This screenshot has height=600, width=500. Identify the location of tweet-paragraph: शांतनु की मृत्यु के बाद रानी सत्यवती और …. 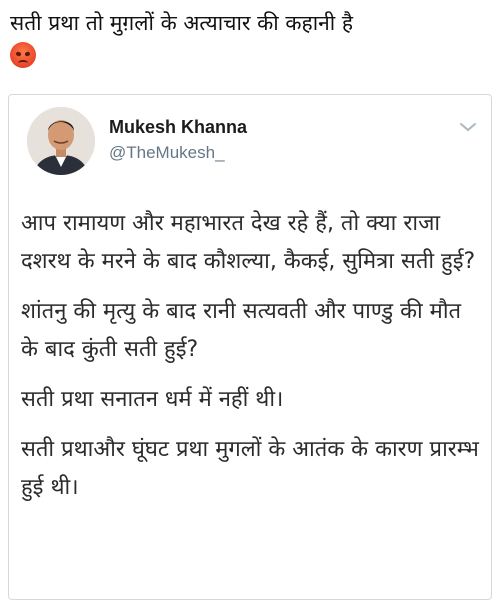
(241, 330).